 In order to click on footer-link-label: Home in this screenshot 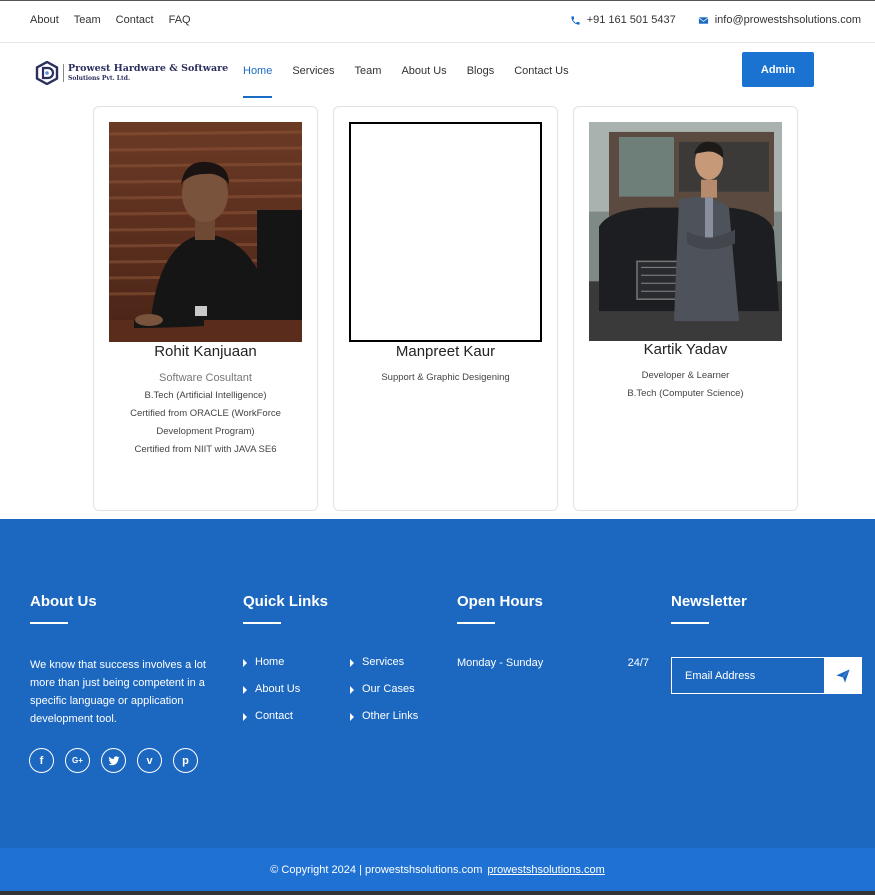, I will do `click(270, 662)`.